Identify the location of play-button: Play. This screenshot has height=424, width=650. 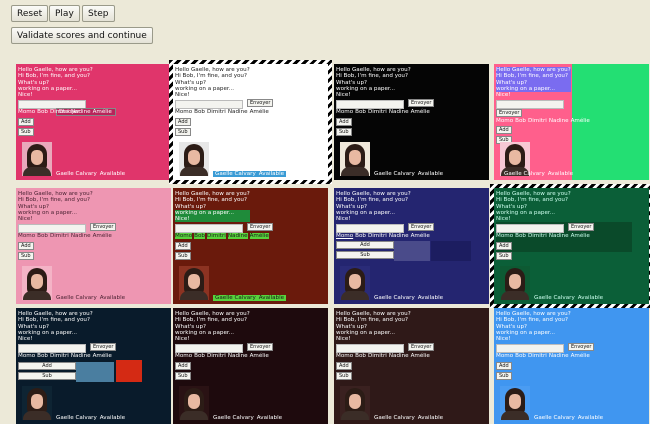
(64, 13).